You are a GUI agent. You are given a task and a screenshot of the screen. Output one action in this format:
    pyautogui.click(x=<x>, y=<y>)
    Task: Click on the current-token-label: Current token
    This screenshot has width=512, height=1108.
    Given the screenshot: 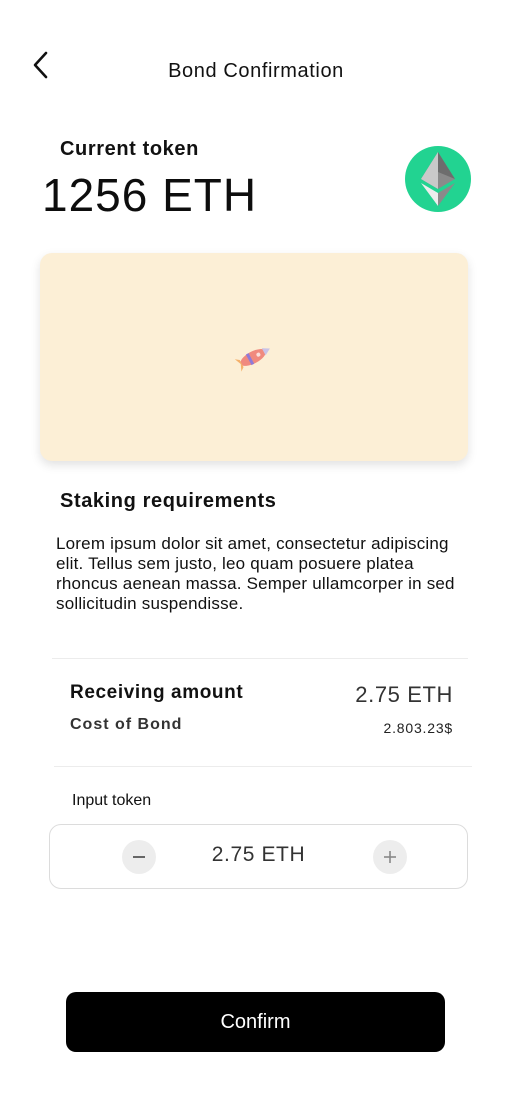 What is the action you would take?
    pyautogui.click(x=129, y=149)
    